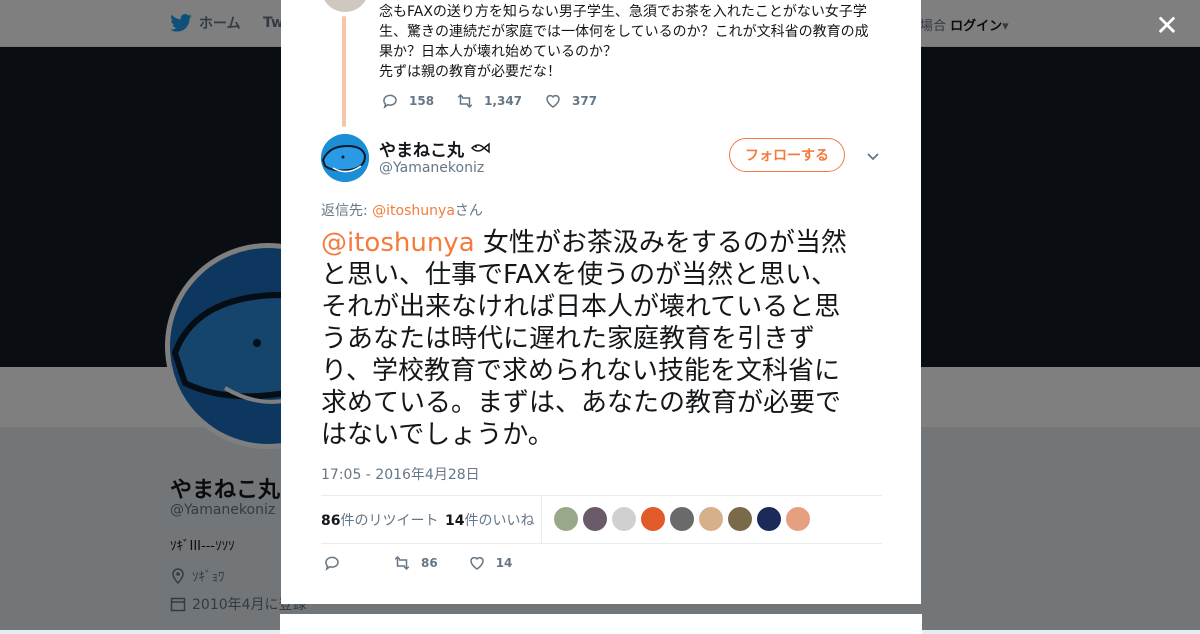 Image resolution: width=1200 pixels, height=634 pixels. Describe the element at coordinates (568, 339) in the screenshot. I see `tweet-text-line: うあなたは時代に遅れた家庭教育を引きず` at that location.